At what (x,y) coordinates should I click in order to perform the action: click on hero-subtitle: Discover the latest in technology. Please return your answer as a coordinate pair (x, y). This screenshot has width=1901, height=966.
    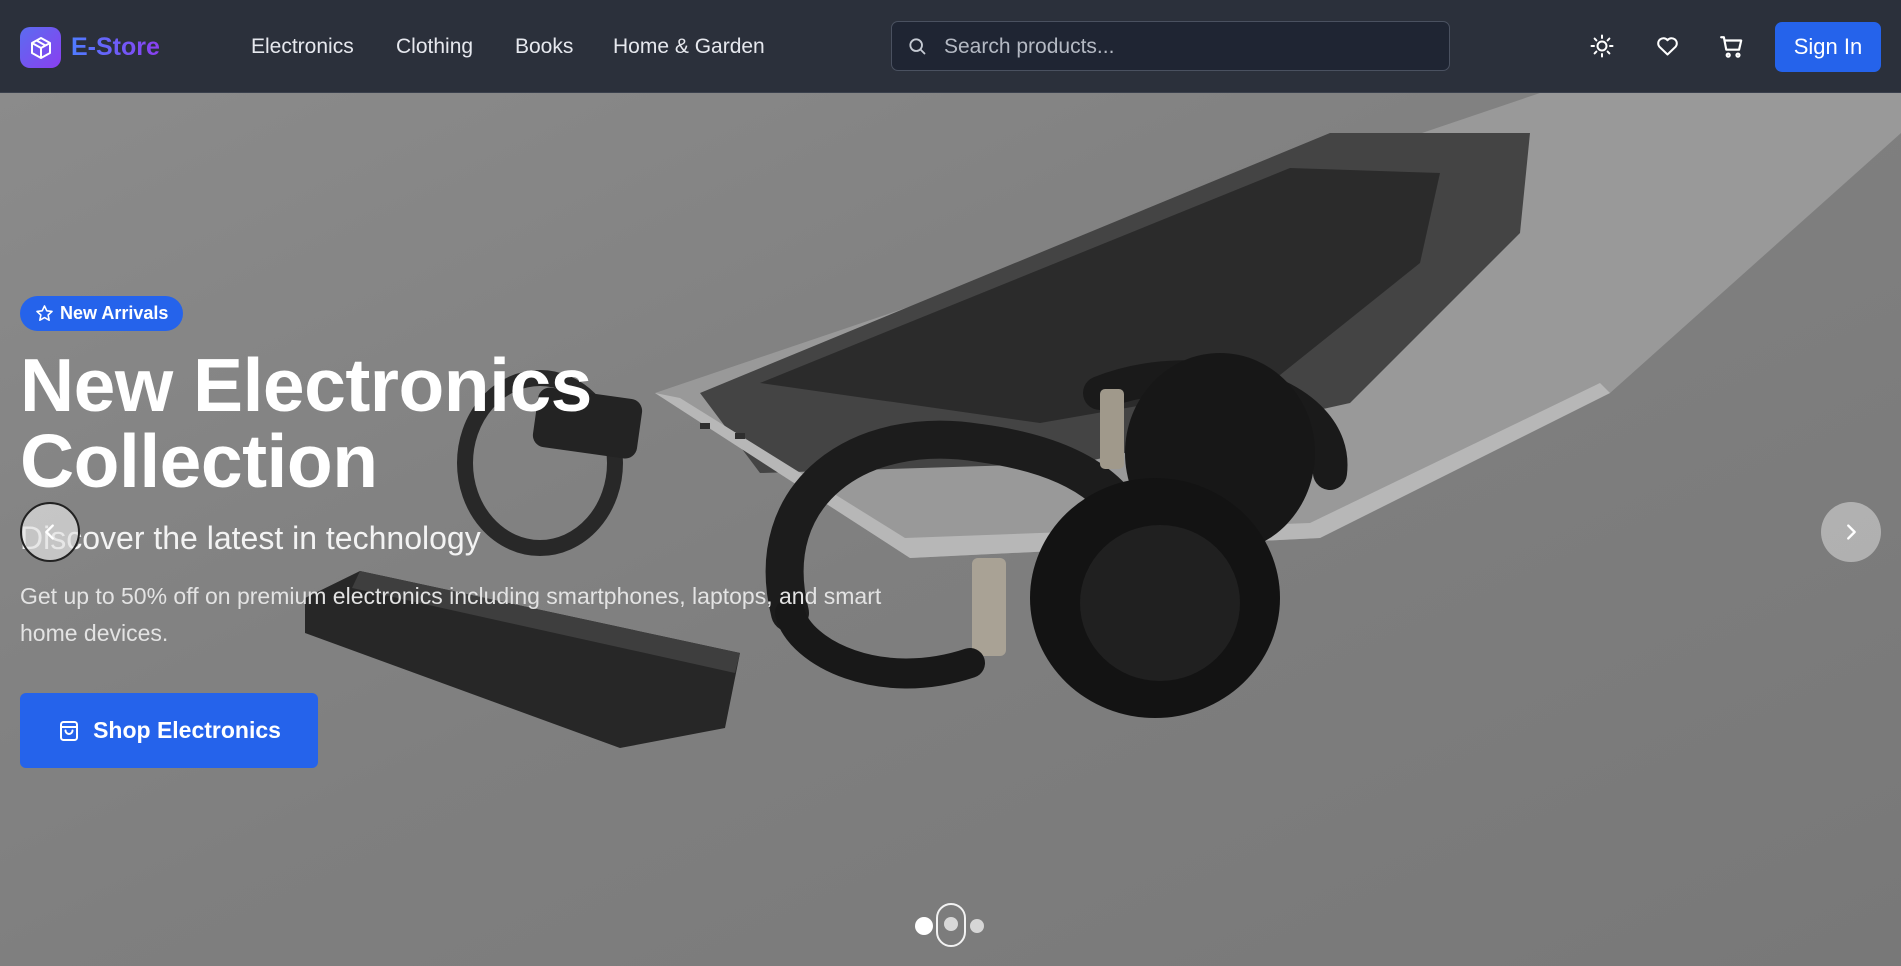
    Looking at the image, I should click on (250, 538).